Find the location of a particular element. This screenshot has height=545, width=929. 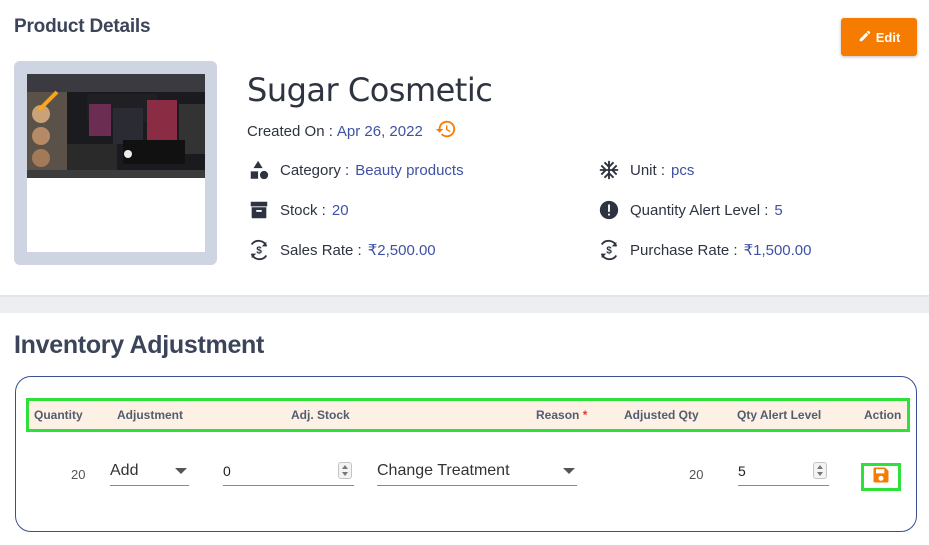

product-name: Sugar Cosmetic is located at coordinates (370, 90).